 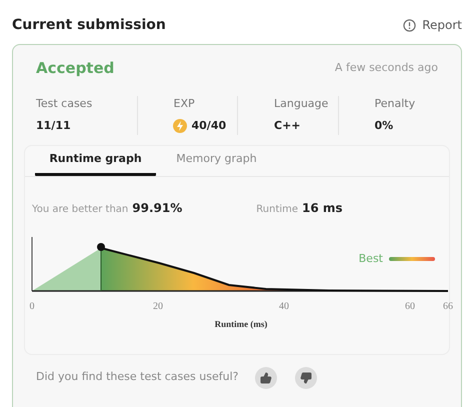 What do you see at coordinates (95, 161) in the screenshot?
I see `graph-tab: Runtime graph` at bounding box center [95, 161].